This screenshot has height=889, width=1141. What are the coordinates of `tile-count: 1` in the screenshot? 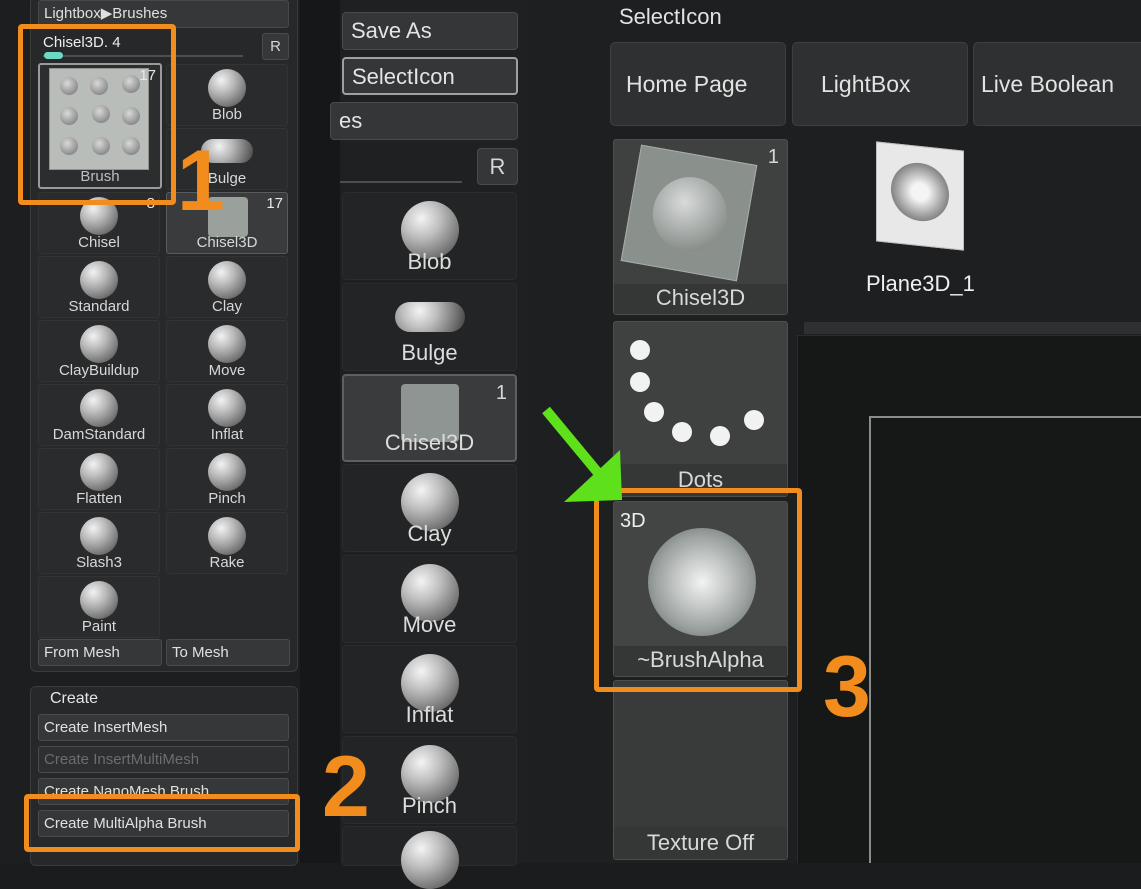 It's located at (773, 157).